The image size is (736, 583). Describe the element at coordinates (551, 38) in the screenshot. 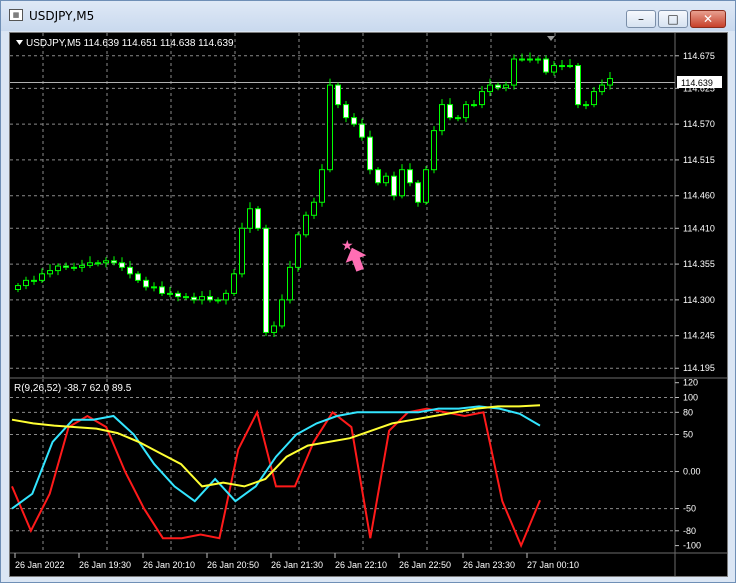

I see `chart-shift-marker-icon` at that location.